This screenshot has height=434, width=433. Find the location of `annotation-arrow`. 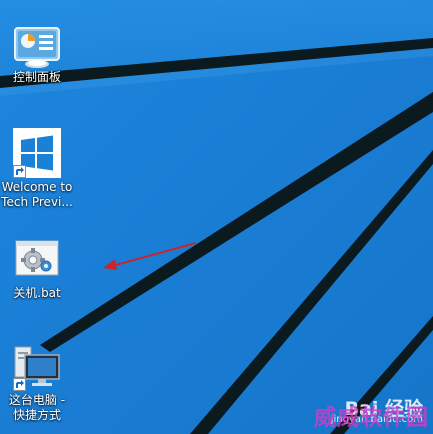

annotation-arrow is located at coordinates (150, 256).